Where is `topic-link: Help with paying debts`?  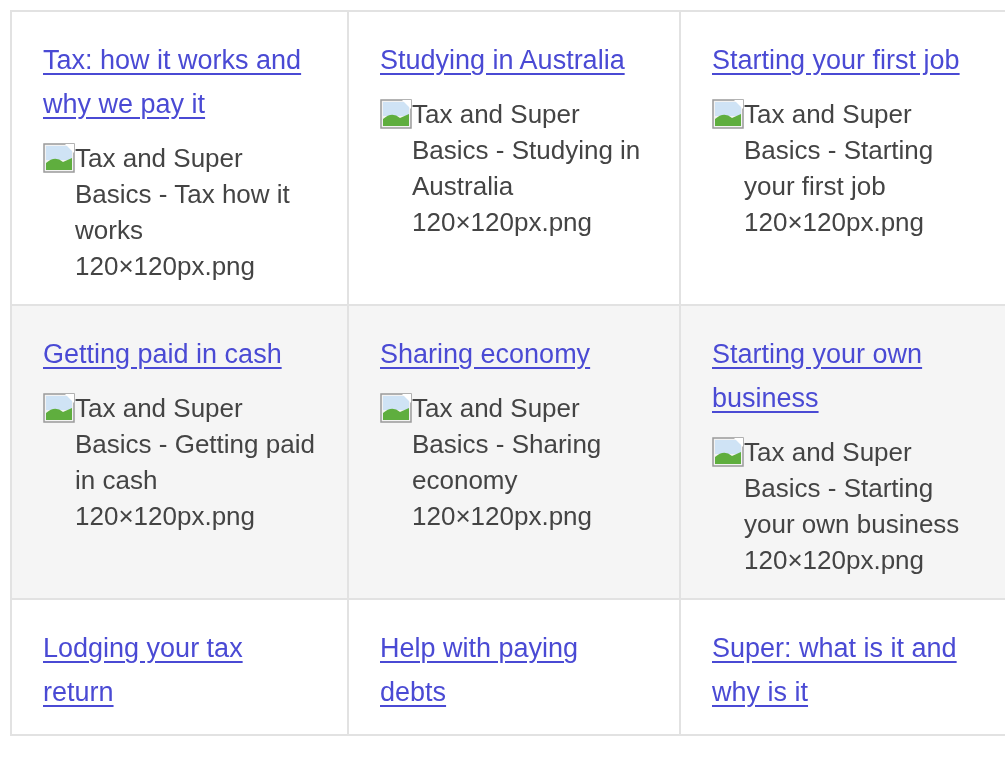 topic-link: Help with paying debts is located at coordinates (514, 670).